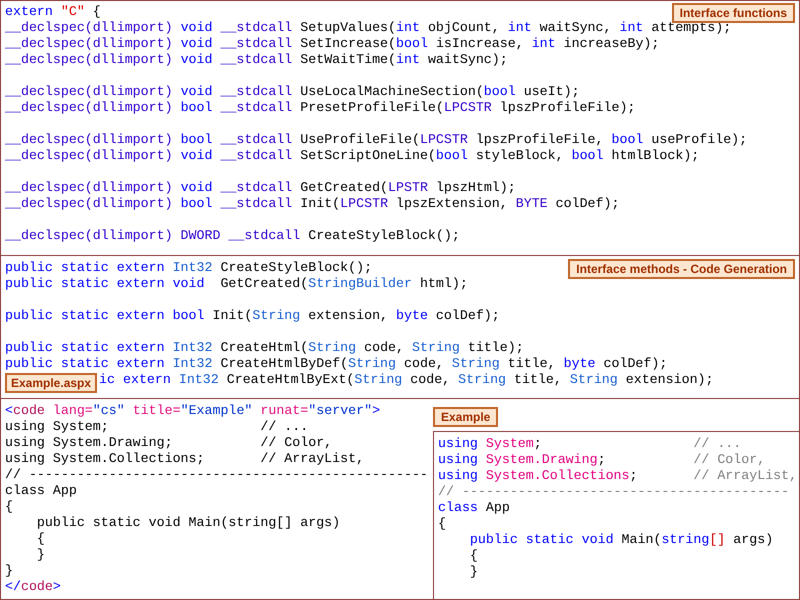  Describe the element at coordinates (232, 236) in the screenshot. I see `code-line: __declspec(dllimport) DWORD __stdcall CreateStyleBlock();` at that location.